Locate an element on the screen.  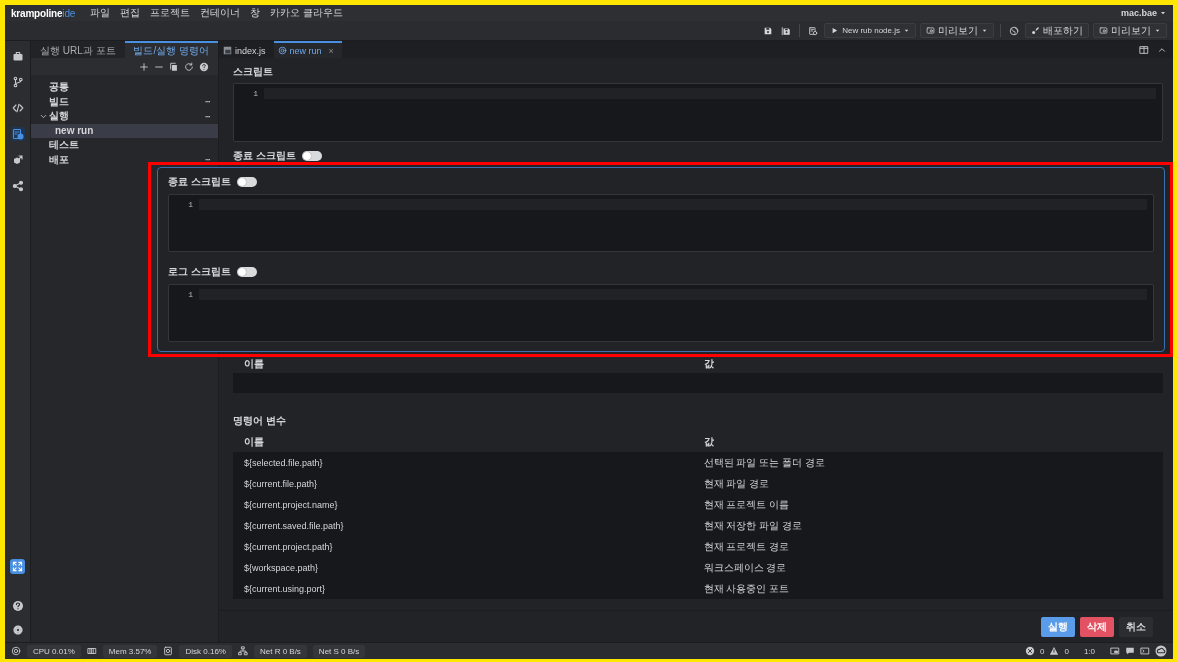
editor-tab: index.js is located at coordinates (246, 49).